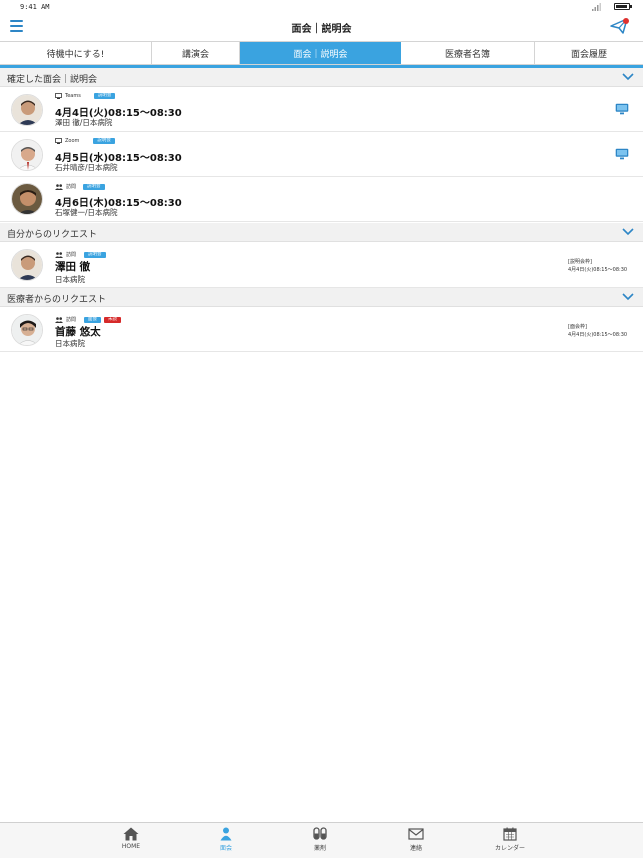  Describe the element at coordinates (72, 141) in the screenshot. I see `meeting-type: Zoom` at that location.